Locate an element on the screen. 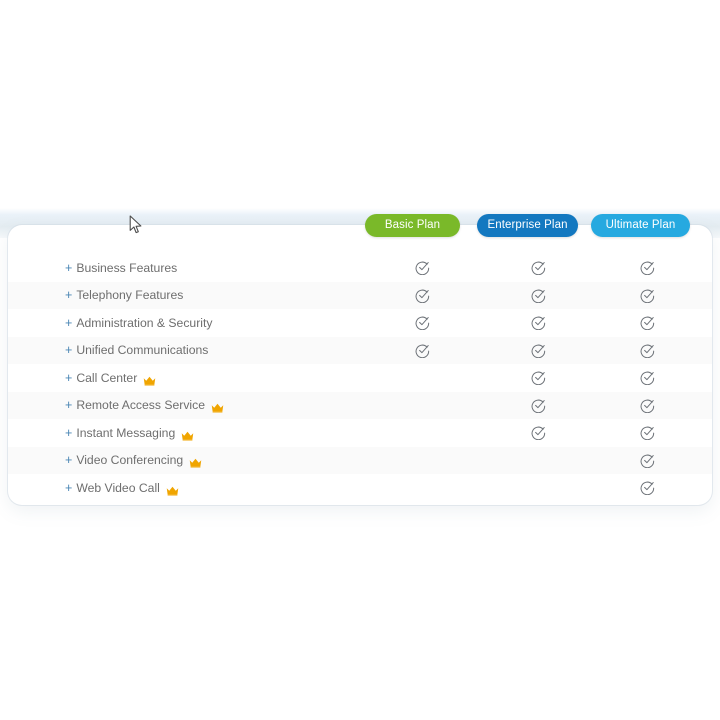 The image size is (720, 720). feature-name: Instant Messaging is located at coordinates (125, 432).